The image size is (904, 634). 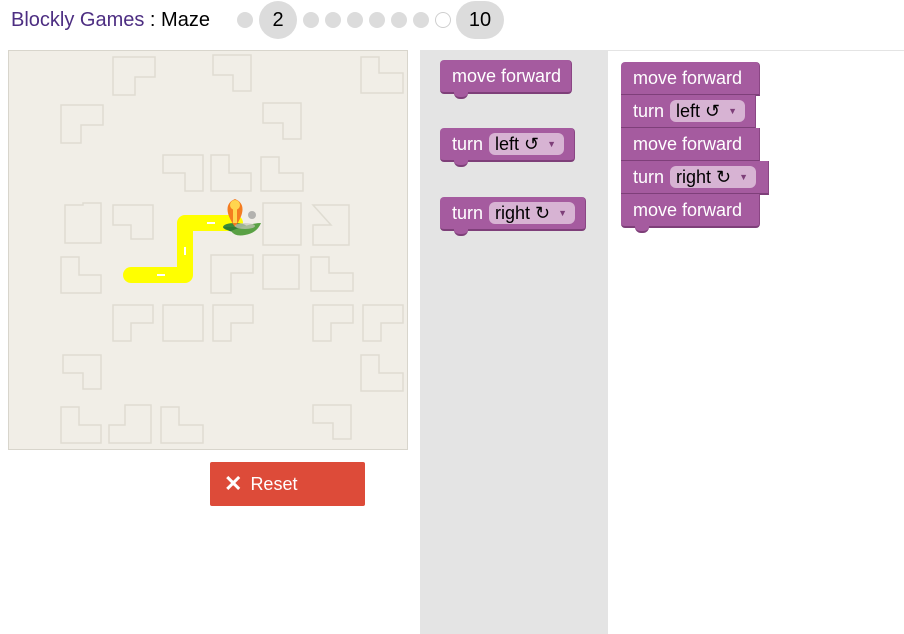 What do you see at coordinates (421, 20) in the screenshot?
I see `level-8-dot` at bounding box center [421, 20].